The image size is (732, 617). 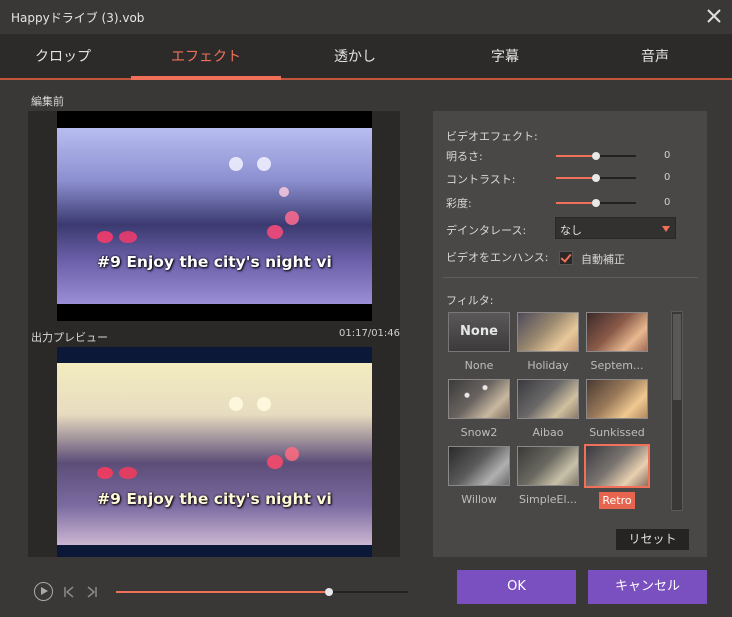 I want to click on saturation-slider, so click(x=596, y=203).